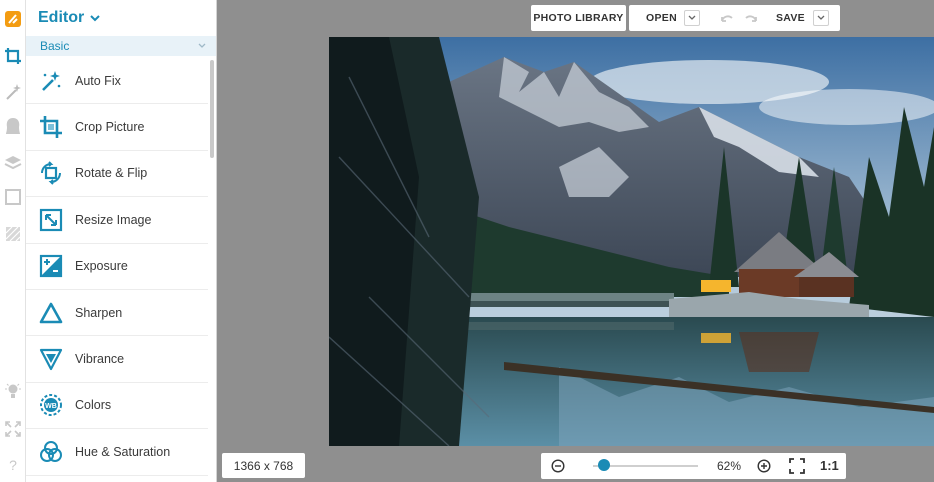 The height and width of the screenshot is (482, 934). I want to click on tool-auto-fix: Auto Fix, so click(117, 81).